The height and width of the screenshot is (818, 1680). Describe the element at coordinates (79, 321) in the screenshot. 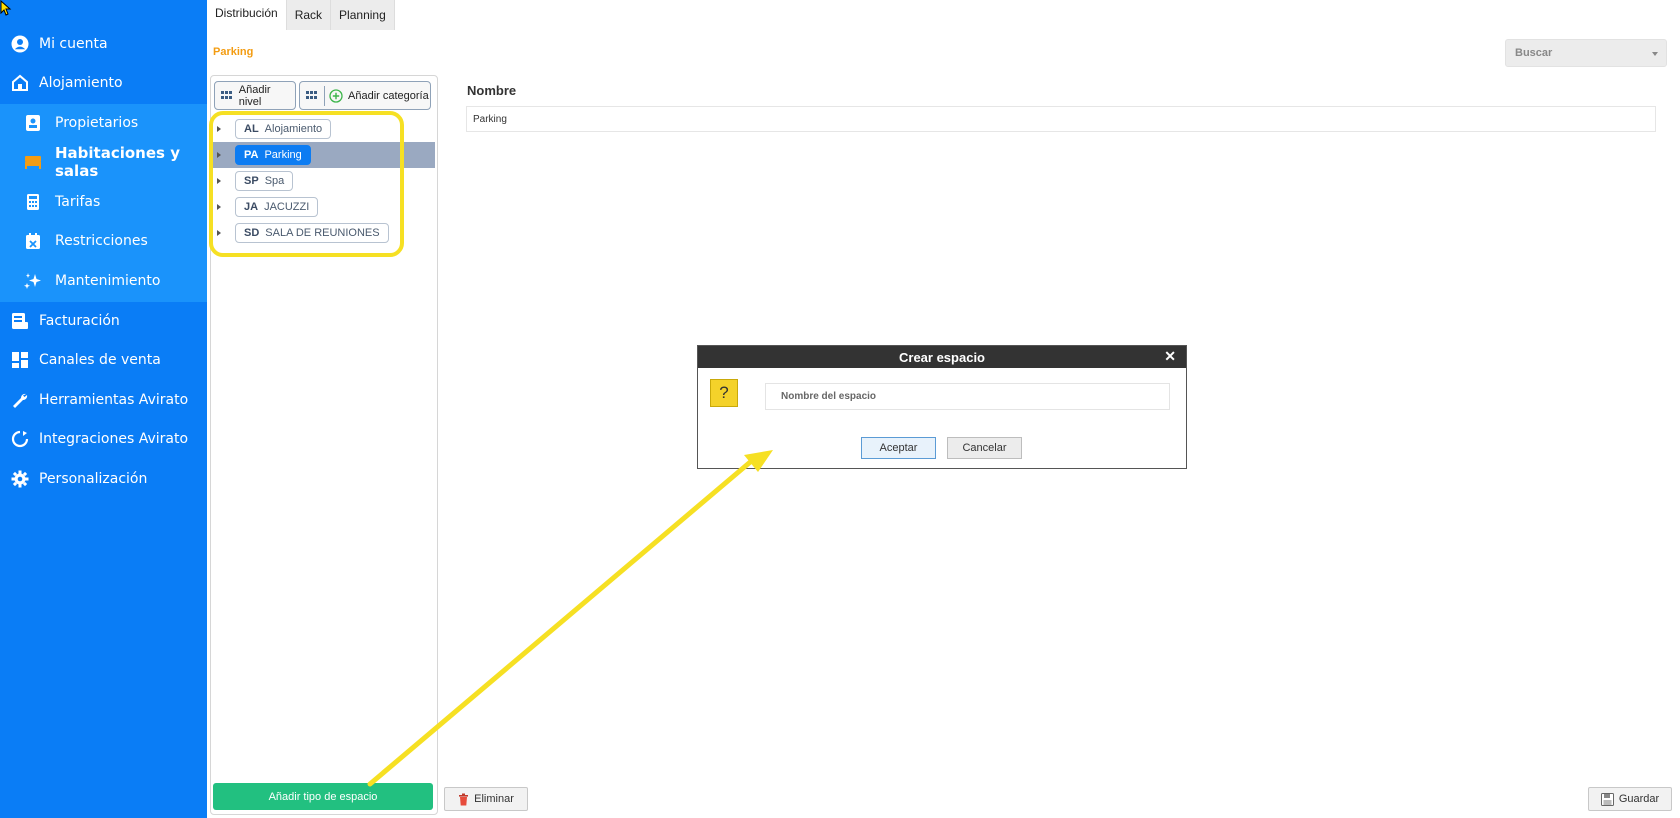

I see `sidebar-item-label: Facturación` at that location.